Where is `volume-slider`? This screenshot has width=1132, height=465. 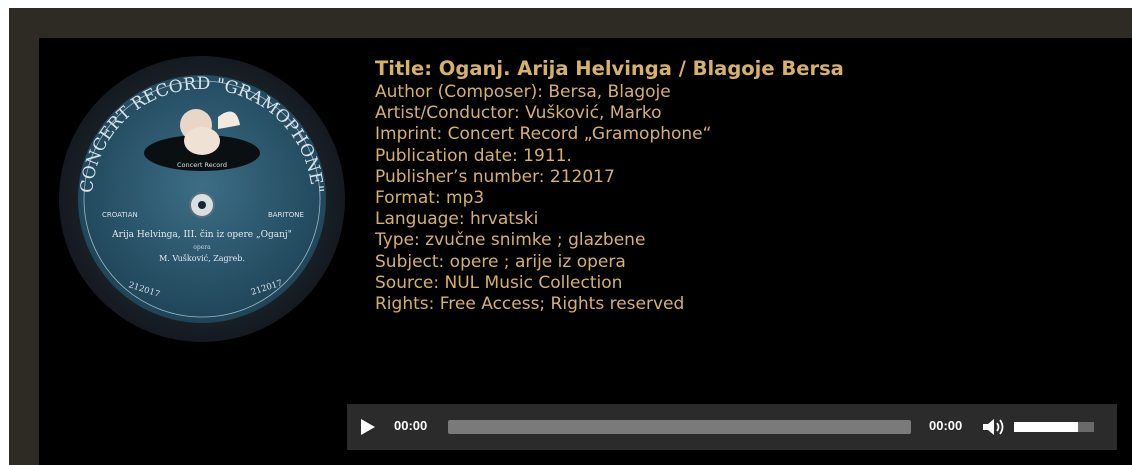
volume-slider is located at coordinates (1054, 427).